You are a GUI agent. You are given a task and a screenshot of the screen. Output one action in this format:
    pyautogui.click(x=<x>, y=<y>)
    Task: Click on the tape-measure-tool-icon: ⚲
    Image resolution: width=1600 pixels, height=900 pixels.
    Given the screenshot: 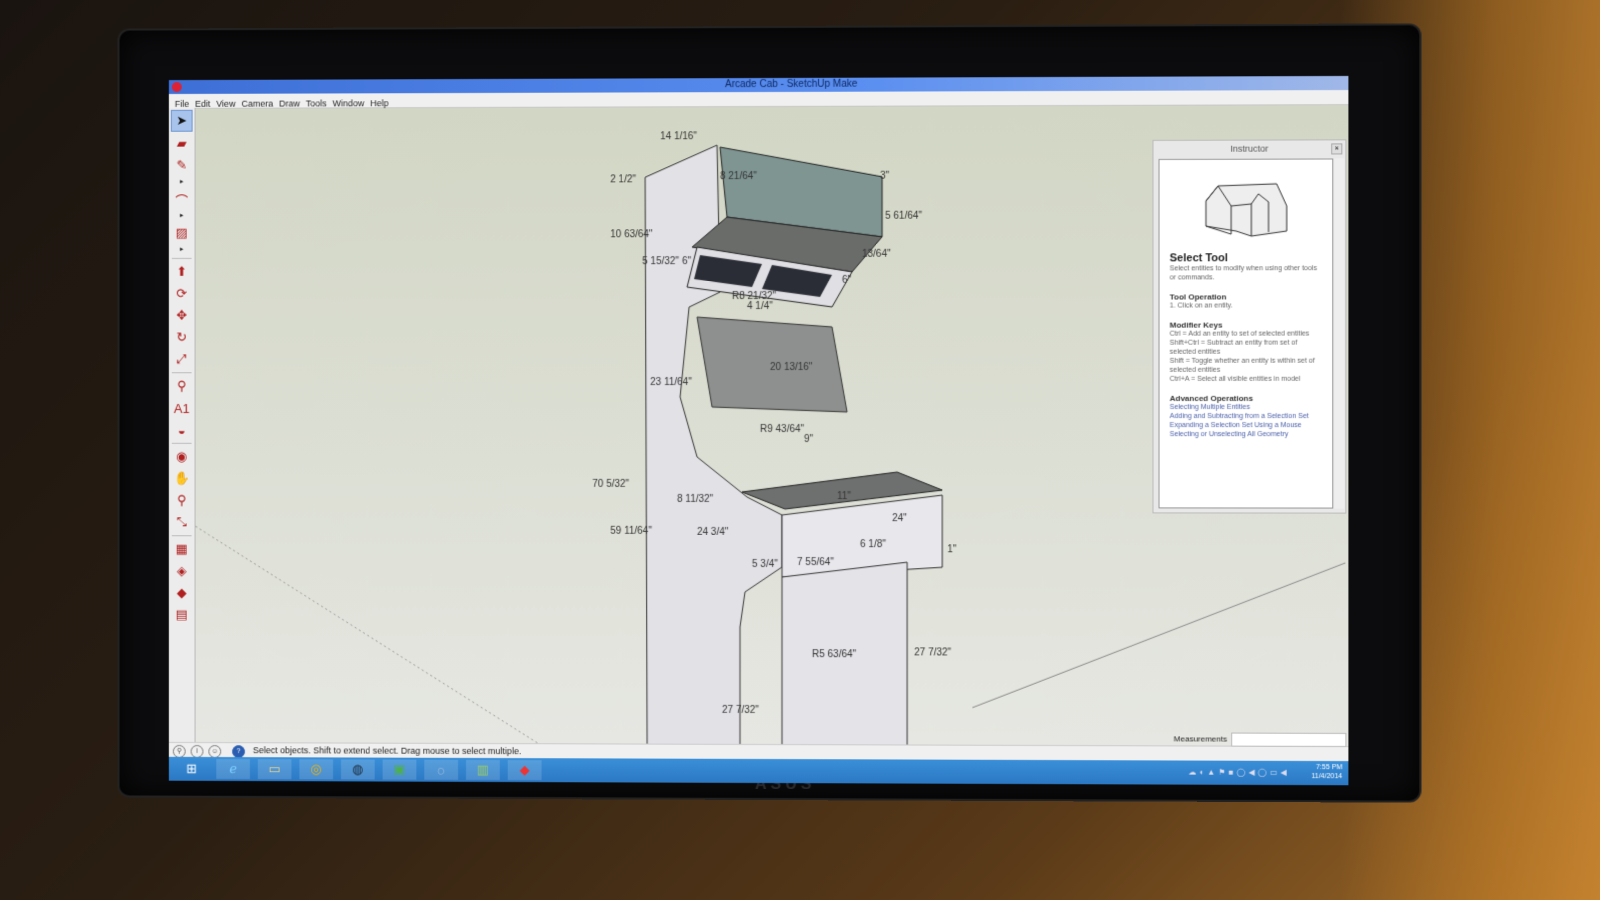 What is the action you would take?
    pyautogui.click(x=182, y=386)
    